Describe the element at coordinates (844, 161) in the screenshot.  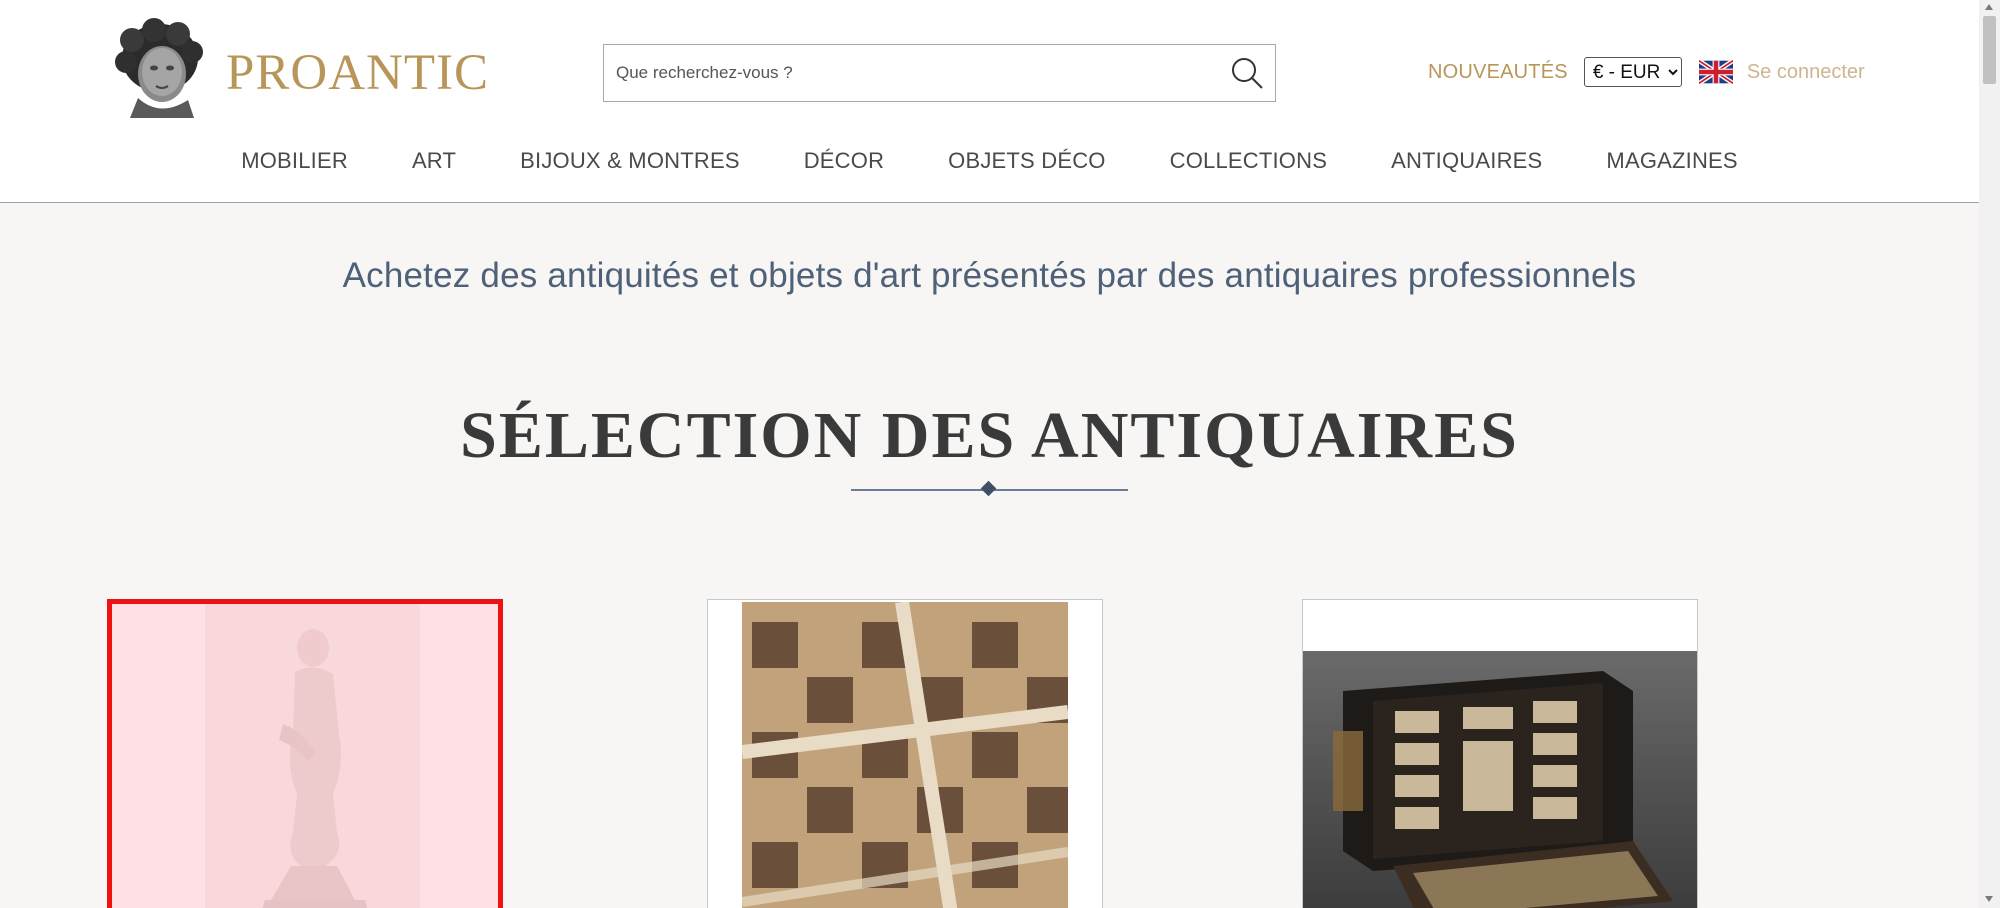
I see `nav-item-decor: DÉCOR` at that location.